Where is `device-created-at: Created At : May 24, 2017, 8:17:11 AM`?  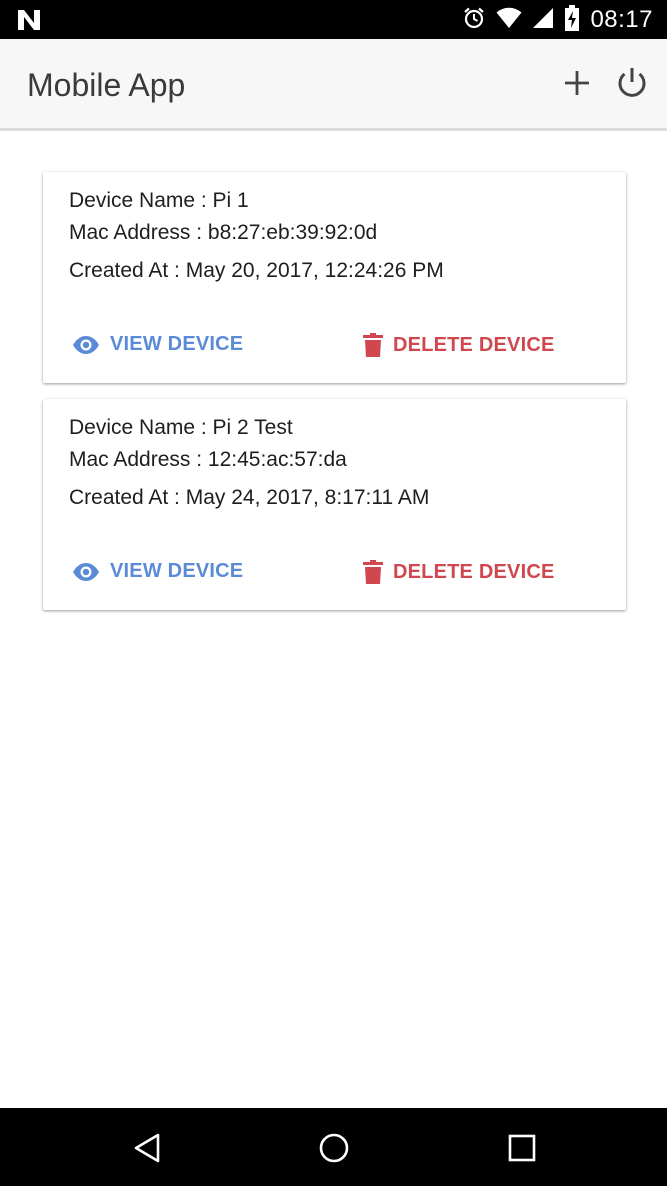 device-created-at: Created At : May 24, 2017, 8:17:11 AM is located at coordinates (249, 497).